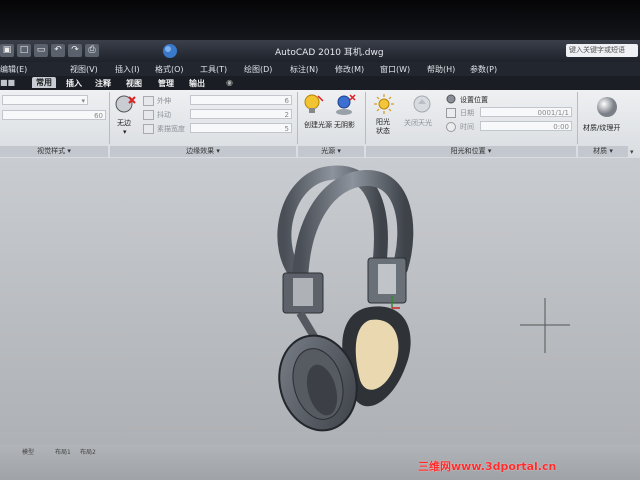  What do you see at coordinates (526, 126) in the screenshot?
I see `time-field: 0:00` at bounding box center [526, 126].